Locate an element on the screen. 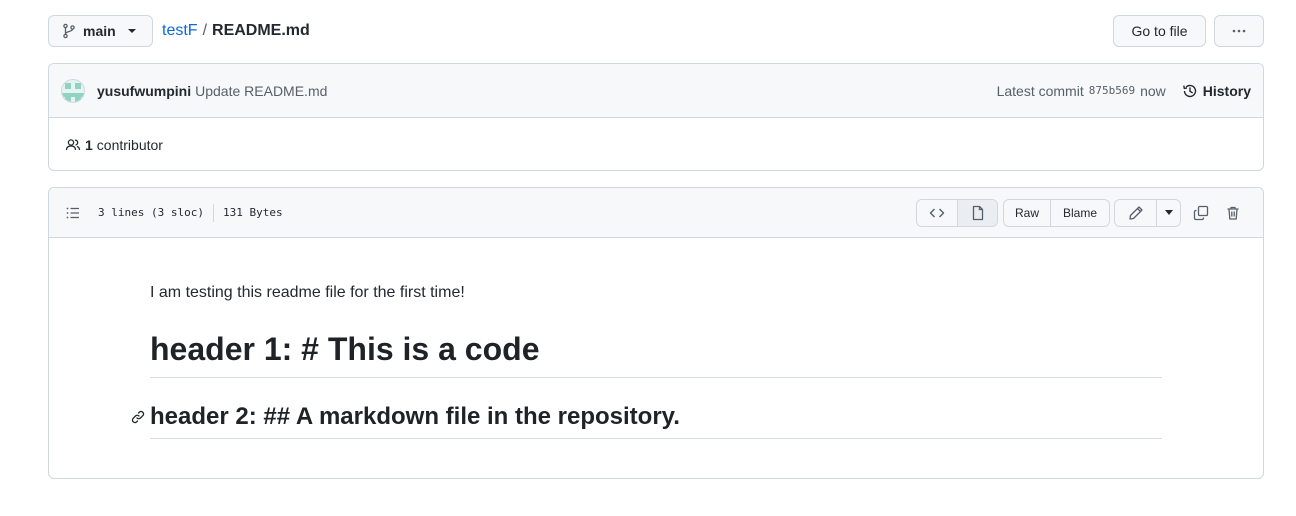 This screenshot has height=516, width=1296. commit-message: Update README.md is located at coordinates (261, 91).